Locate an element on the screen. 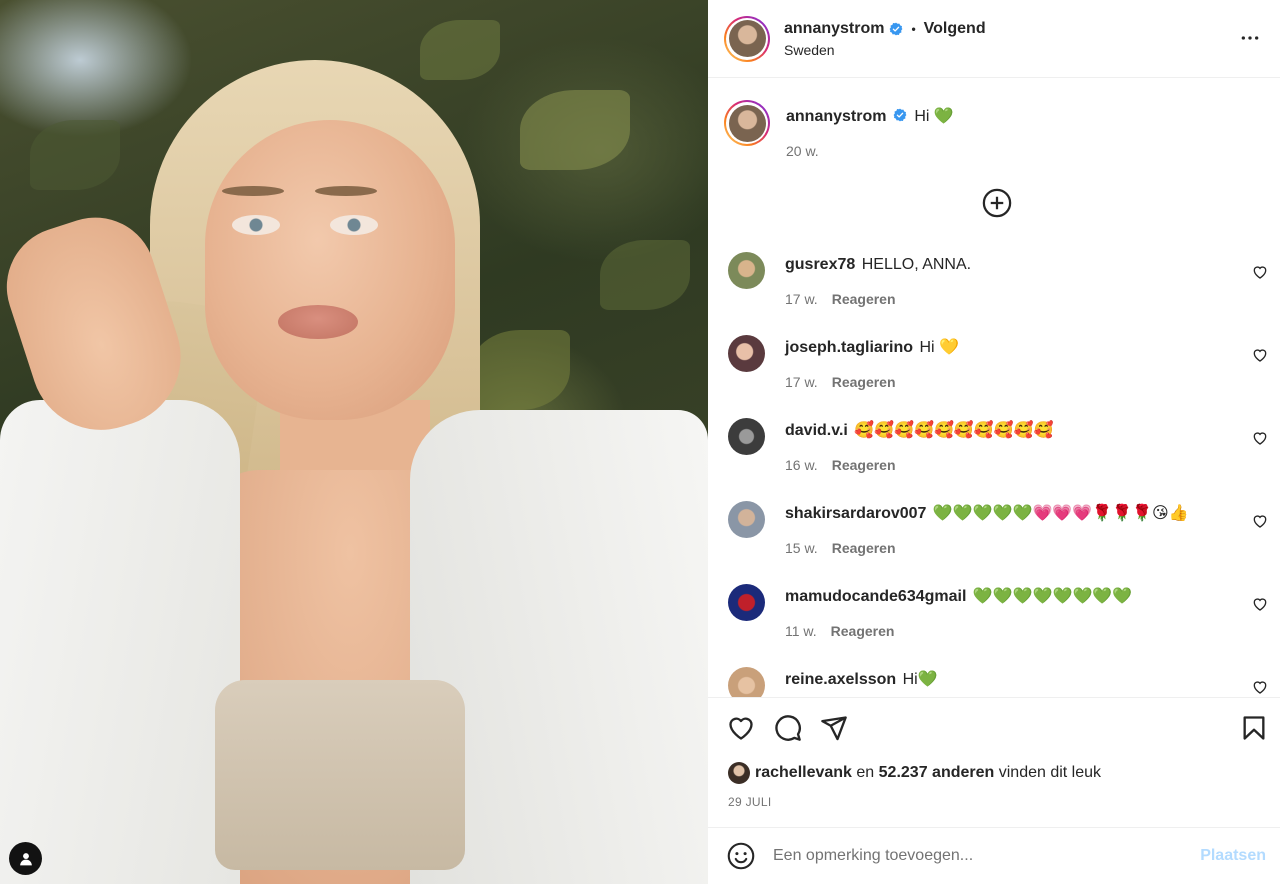 The width and height of the screenshot is (1280, 884). photo-shirt-left is located at coordinates (120, 642).